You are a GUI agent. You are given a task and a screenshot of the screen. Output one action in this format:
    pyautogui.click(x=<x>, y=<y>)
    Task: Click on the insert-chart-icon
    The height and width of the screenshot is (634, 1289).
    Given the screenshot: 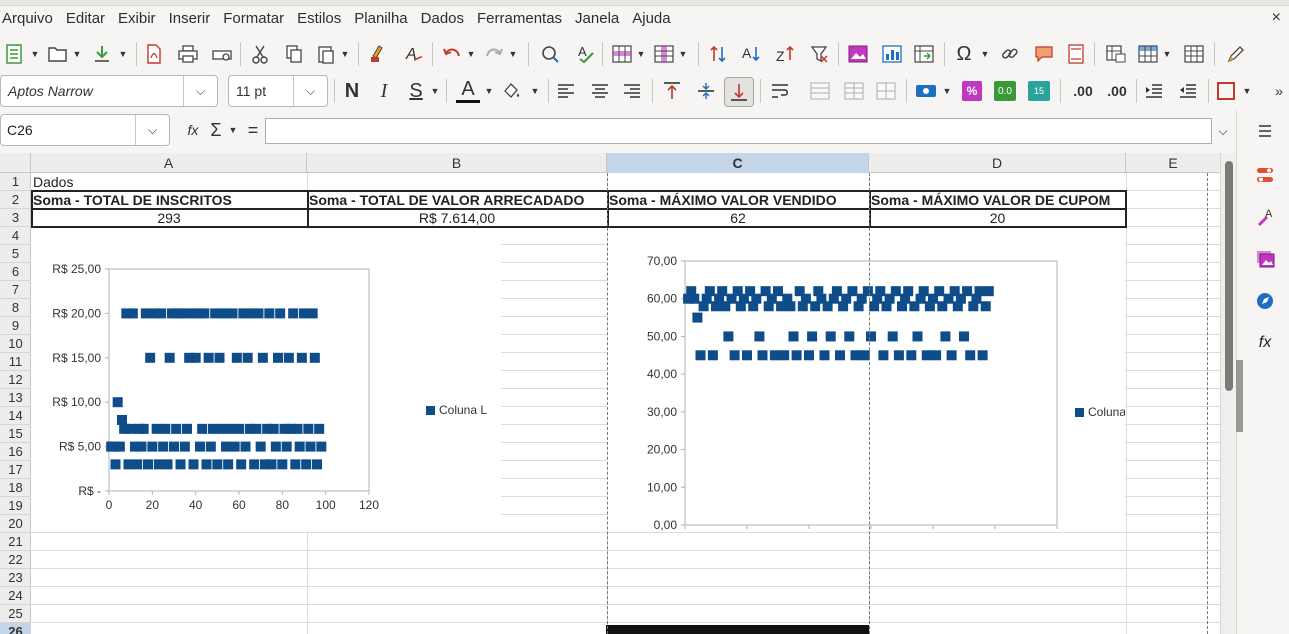 What is the action you would take?
    pyautogui.click(x=892, y=54)
    